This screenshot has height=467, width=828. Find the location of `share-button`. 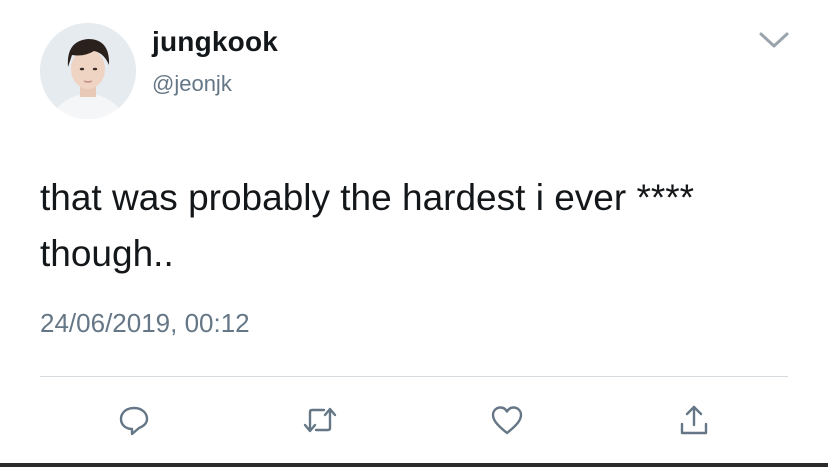

share-button is located at coordinates (694, 420).